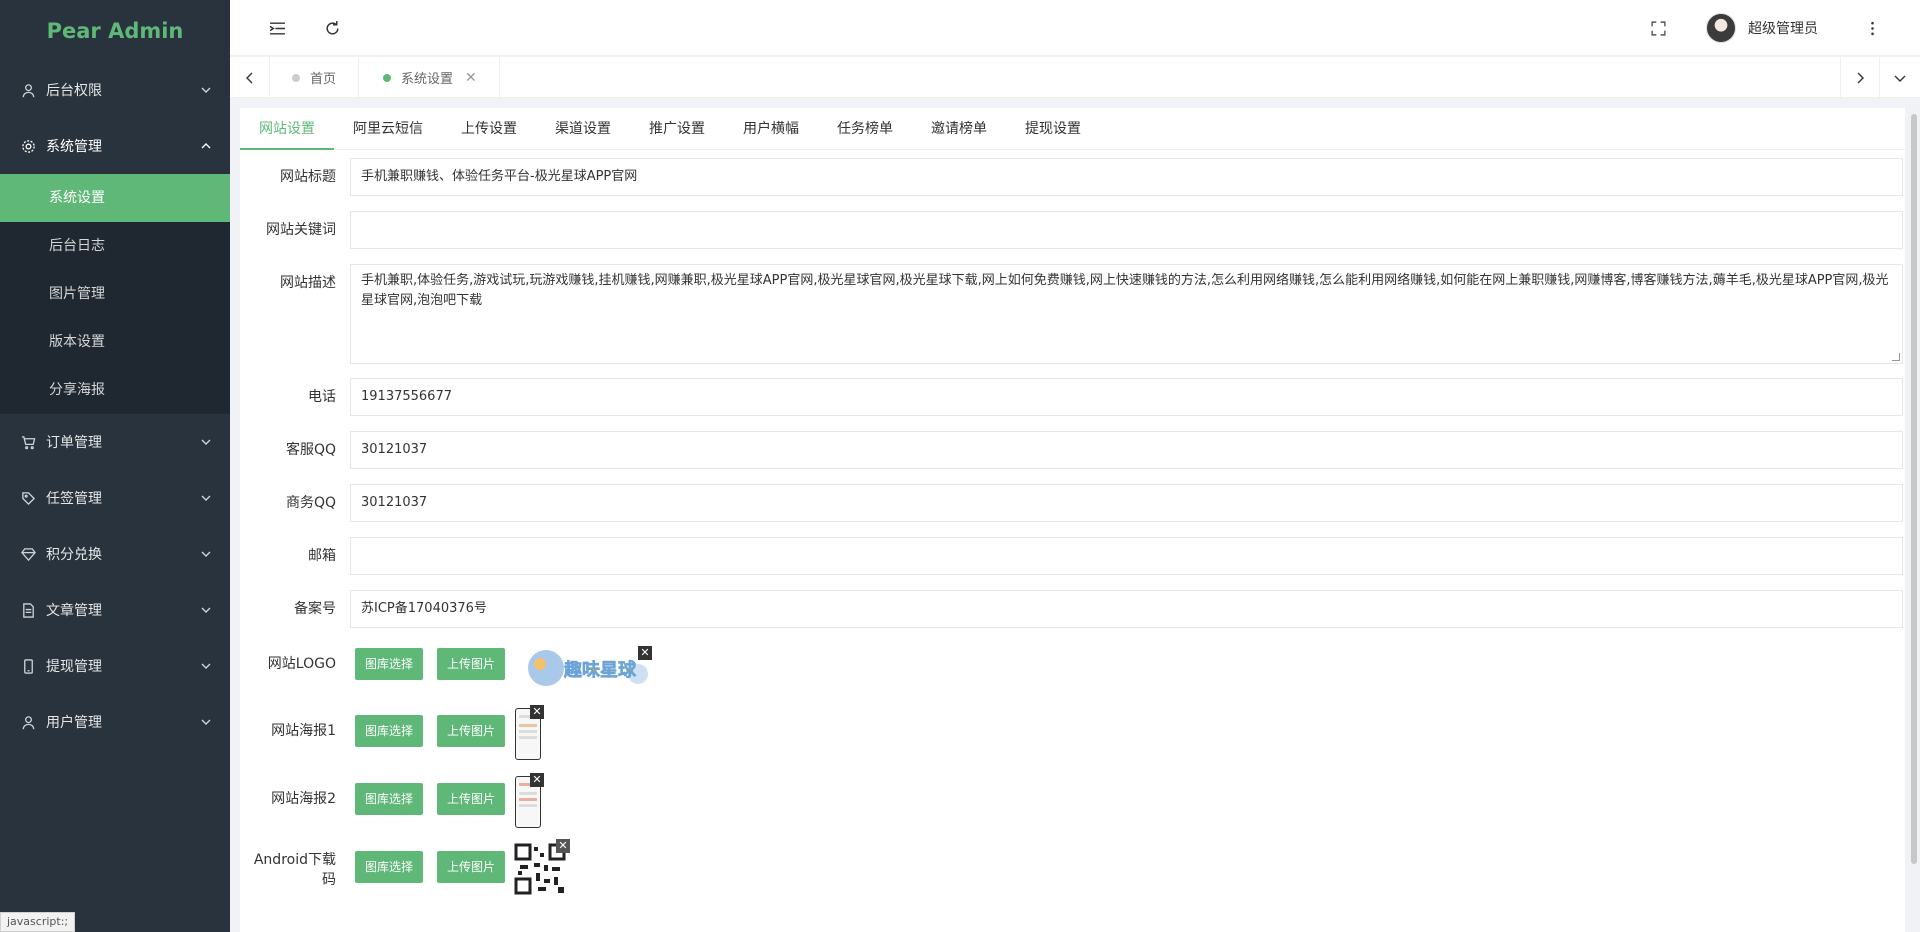  I want to click on poster2-library-button: 图库选择, so click(389, 799).